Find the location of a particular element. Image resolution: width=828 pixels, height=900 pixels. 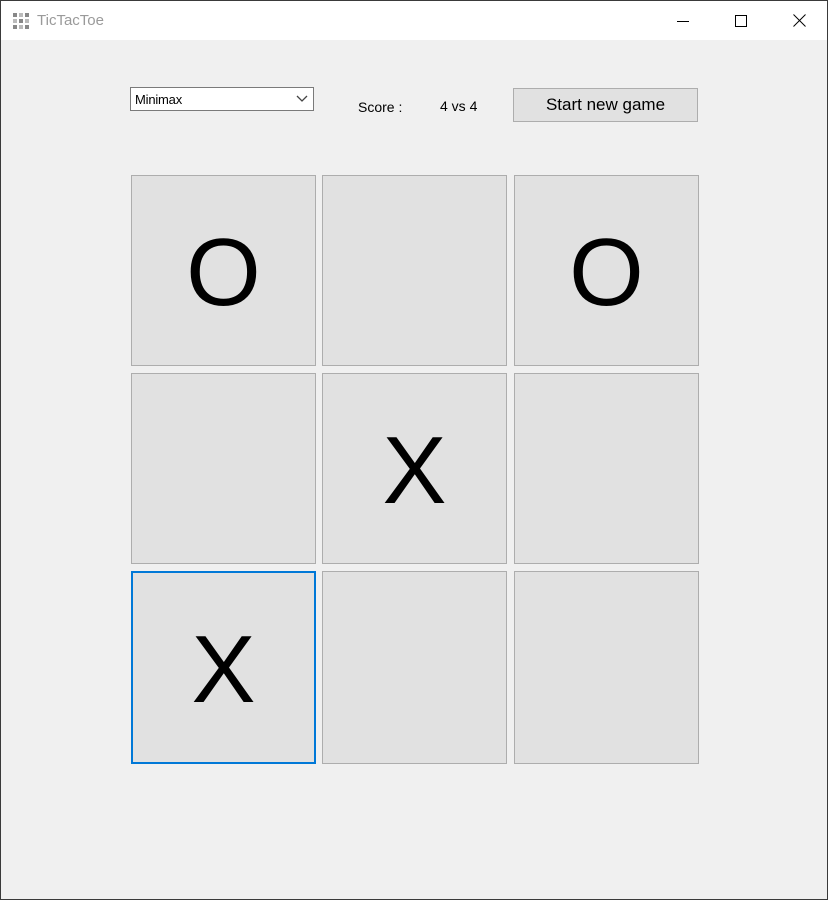

chevron-down-icon is located at coordinates (302, 98).